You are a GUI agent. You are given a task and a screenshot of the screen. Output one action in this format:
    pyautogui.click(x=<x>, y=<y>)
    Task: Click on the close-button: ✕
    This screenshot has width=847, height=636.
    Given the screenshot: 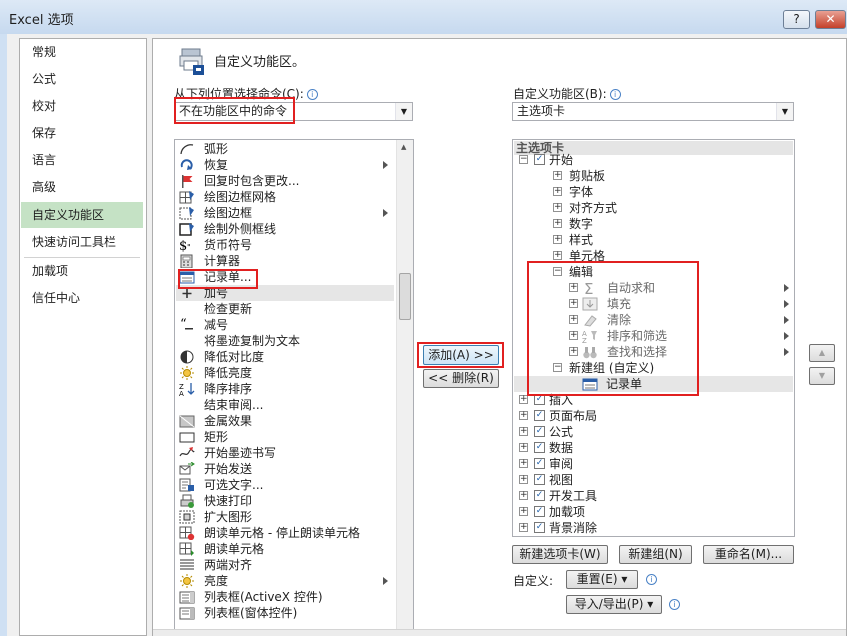 What is the action you would take?
    pyautogui.click(x=830, y=19)
    